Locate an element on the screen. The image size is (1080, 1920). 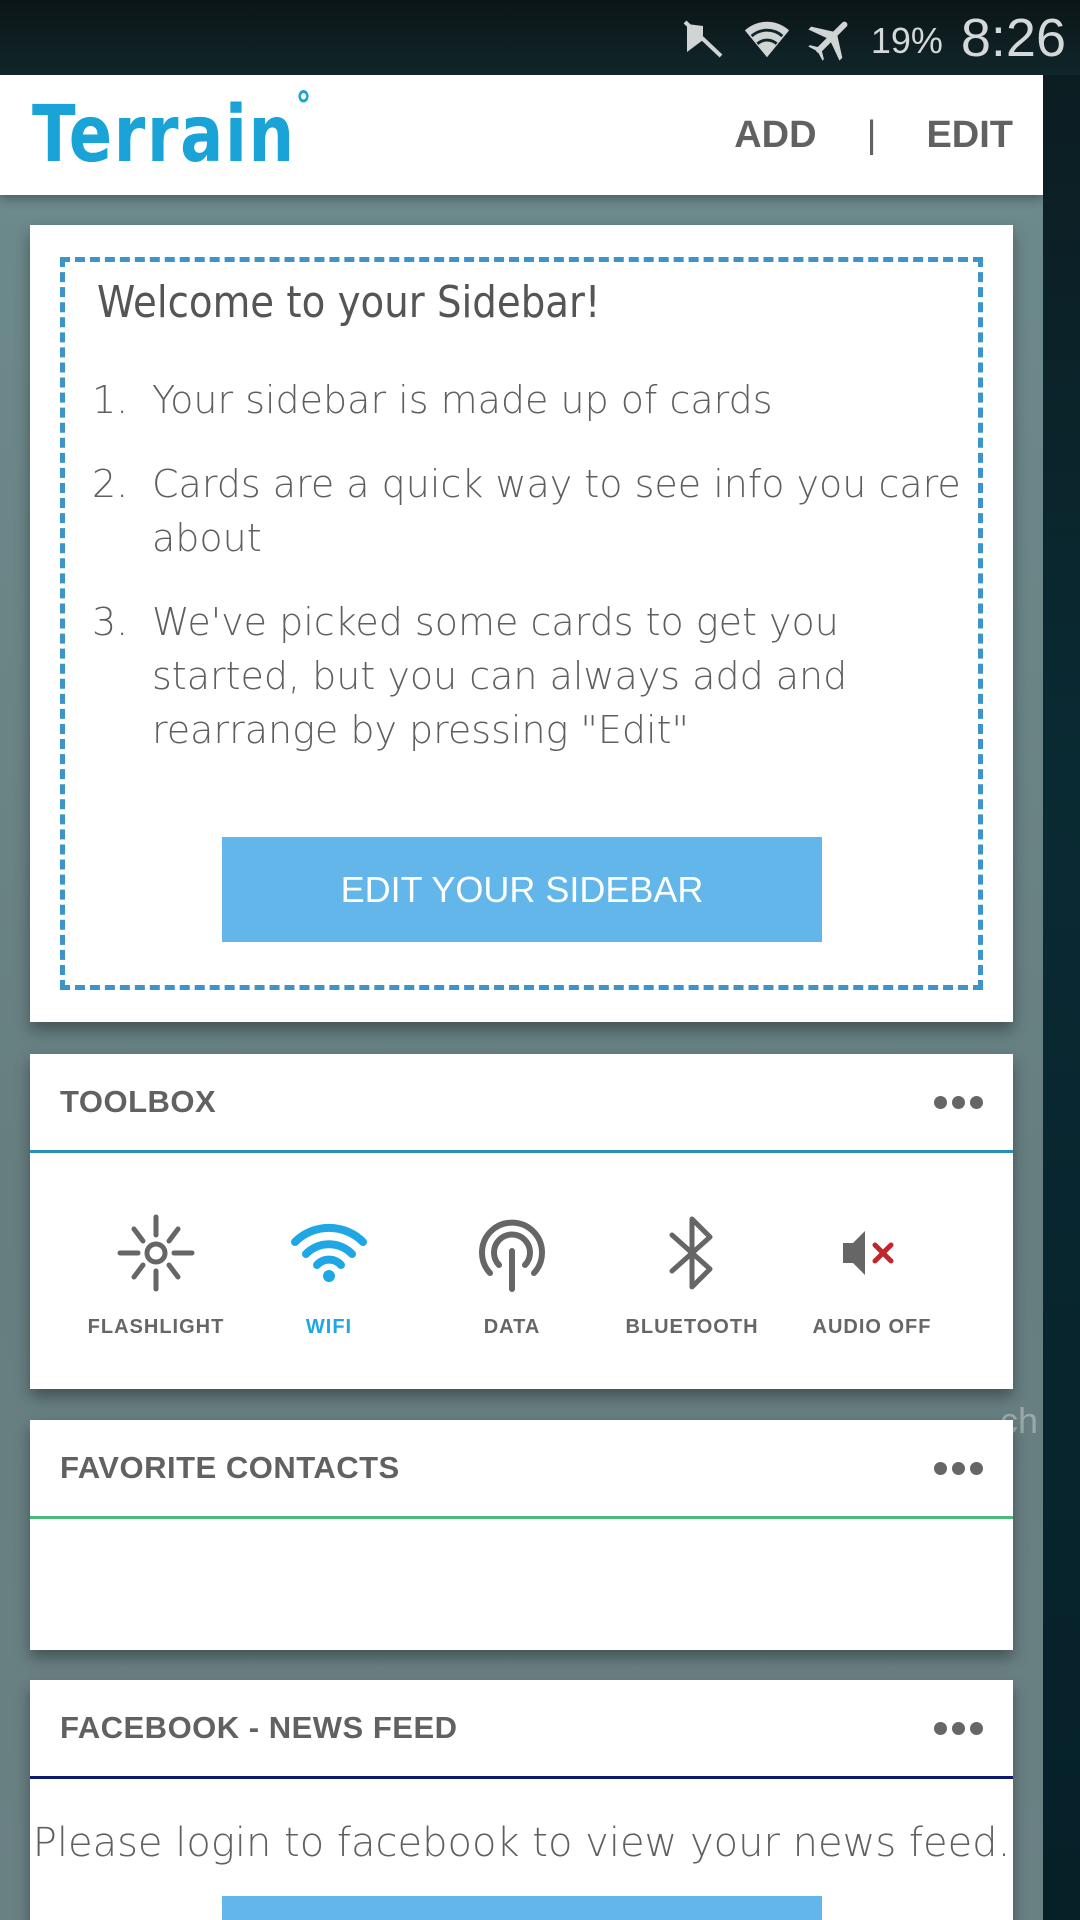
toolbox-tools: FLASHLIGHT WIFI DATA BLUETOOTH AUDIO OFF is located at coordinates (521, 1271).